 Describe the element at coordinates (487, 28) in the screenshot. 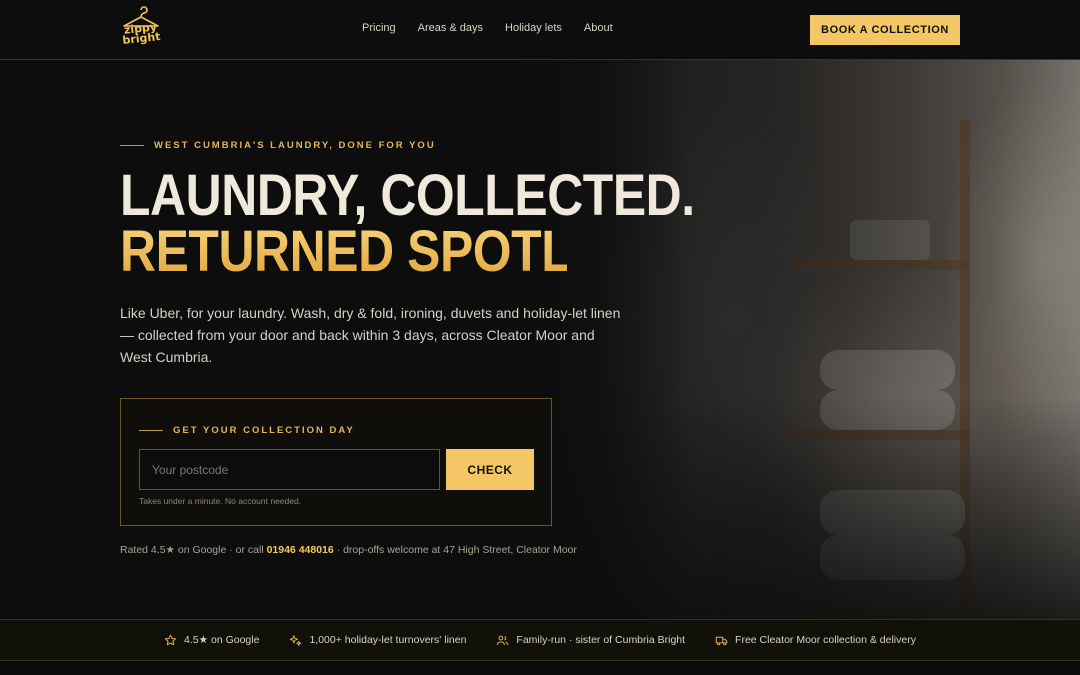

I see `main-nav: Pricing Areas & days Holiday lets About` at that location.